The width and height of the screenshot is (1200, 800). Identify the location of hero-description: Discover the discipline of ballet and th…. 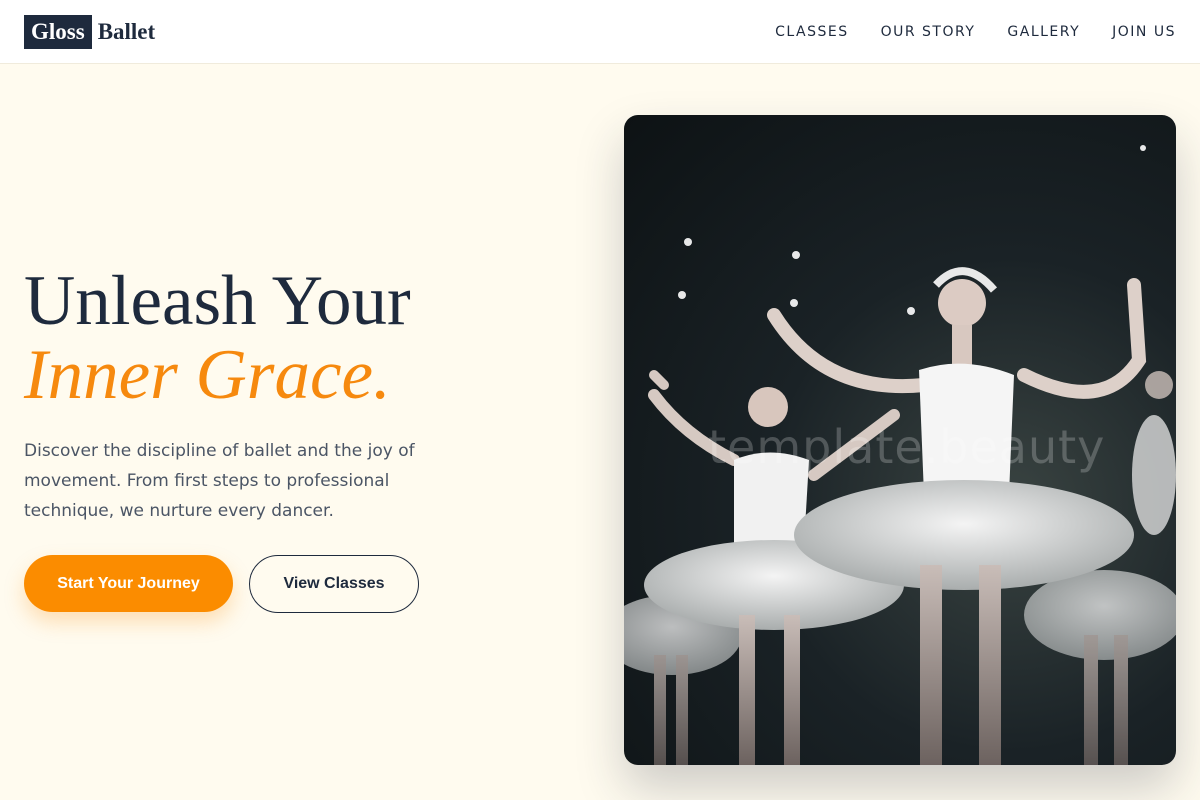
(219, 481).